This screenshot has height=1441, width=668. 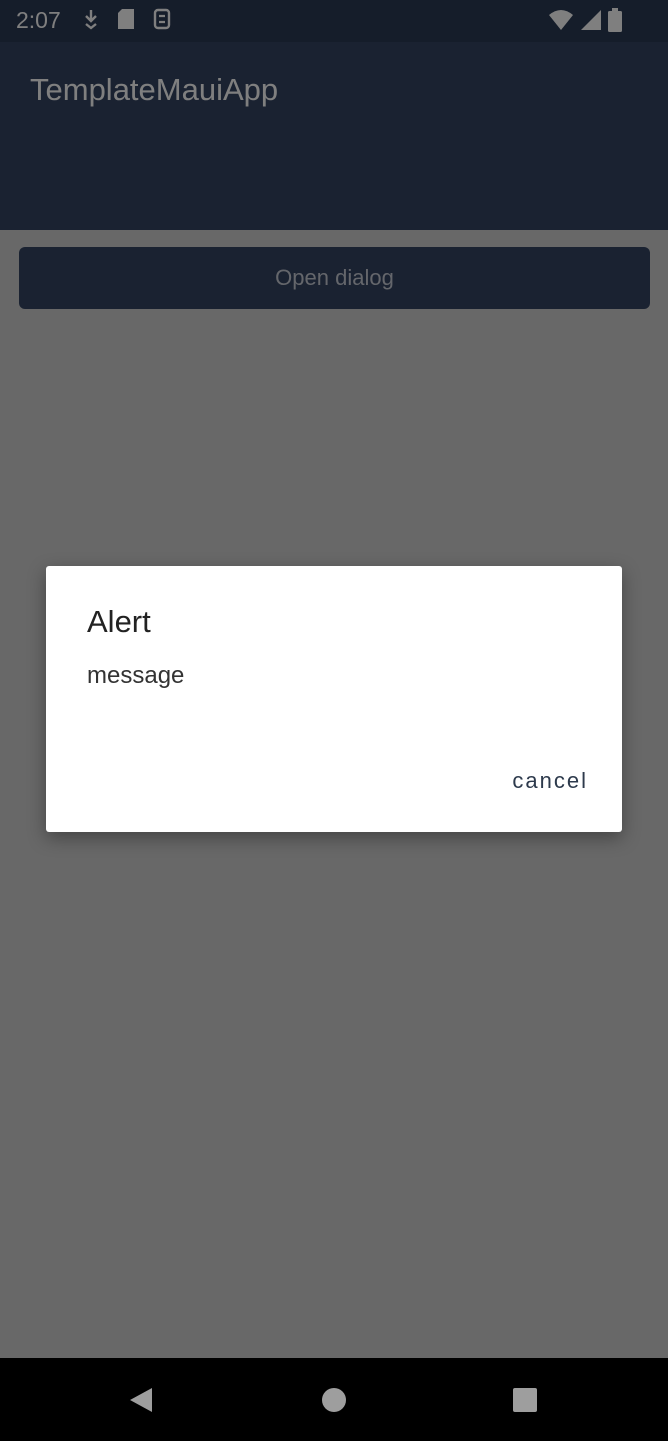 What do you see at coordinates (550, 781) in the screenshot?
I see `cancel-button: cancel` at bounding box center [550, 781].